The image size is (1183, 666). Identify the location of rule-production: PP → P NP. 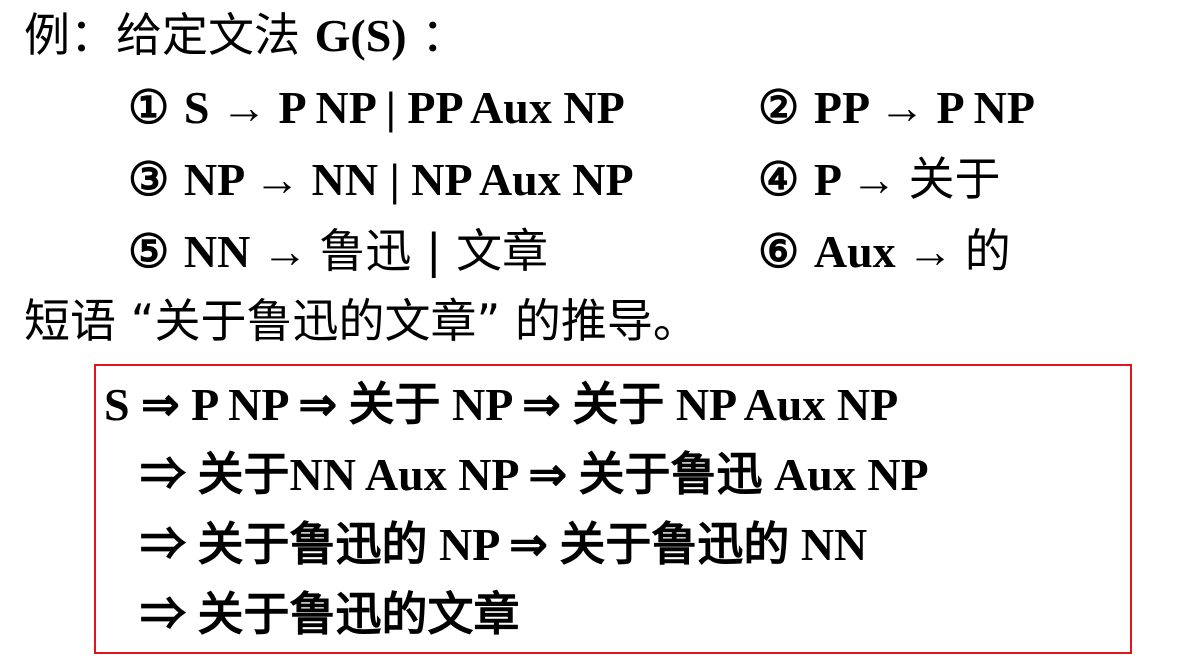
(924, 107).